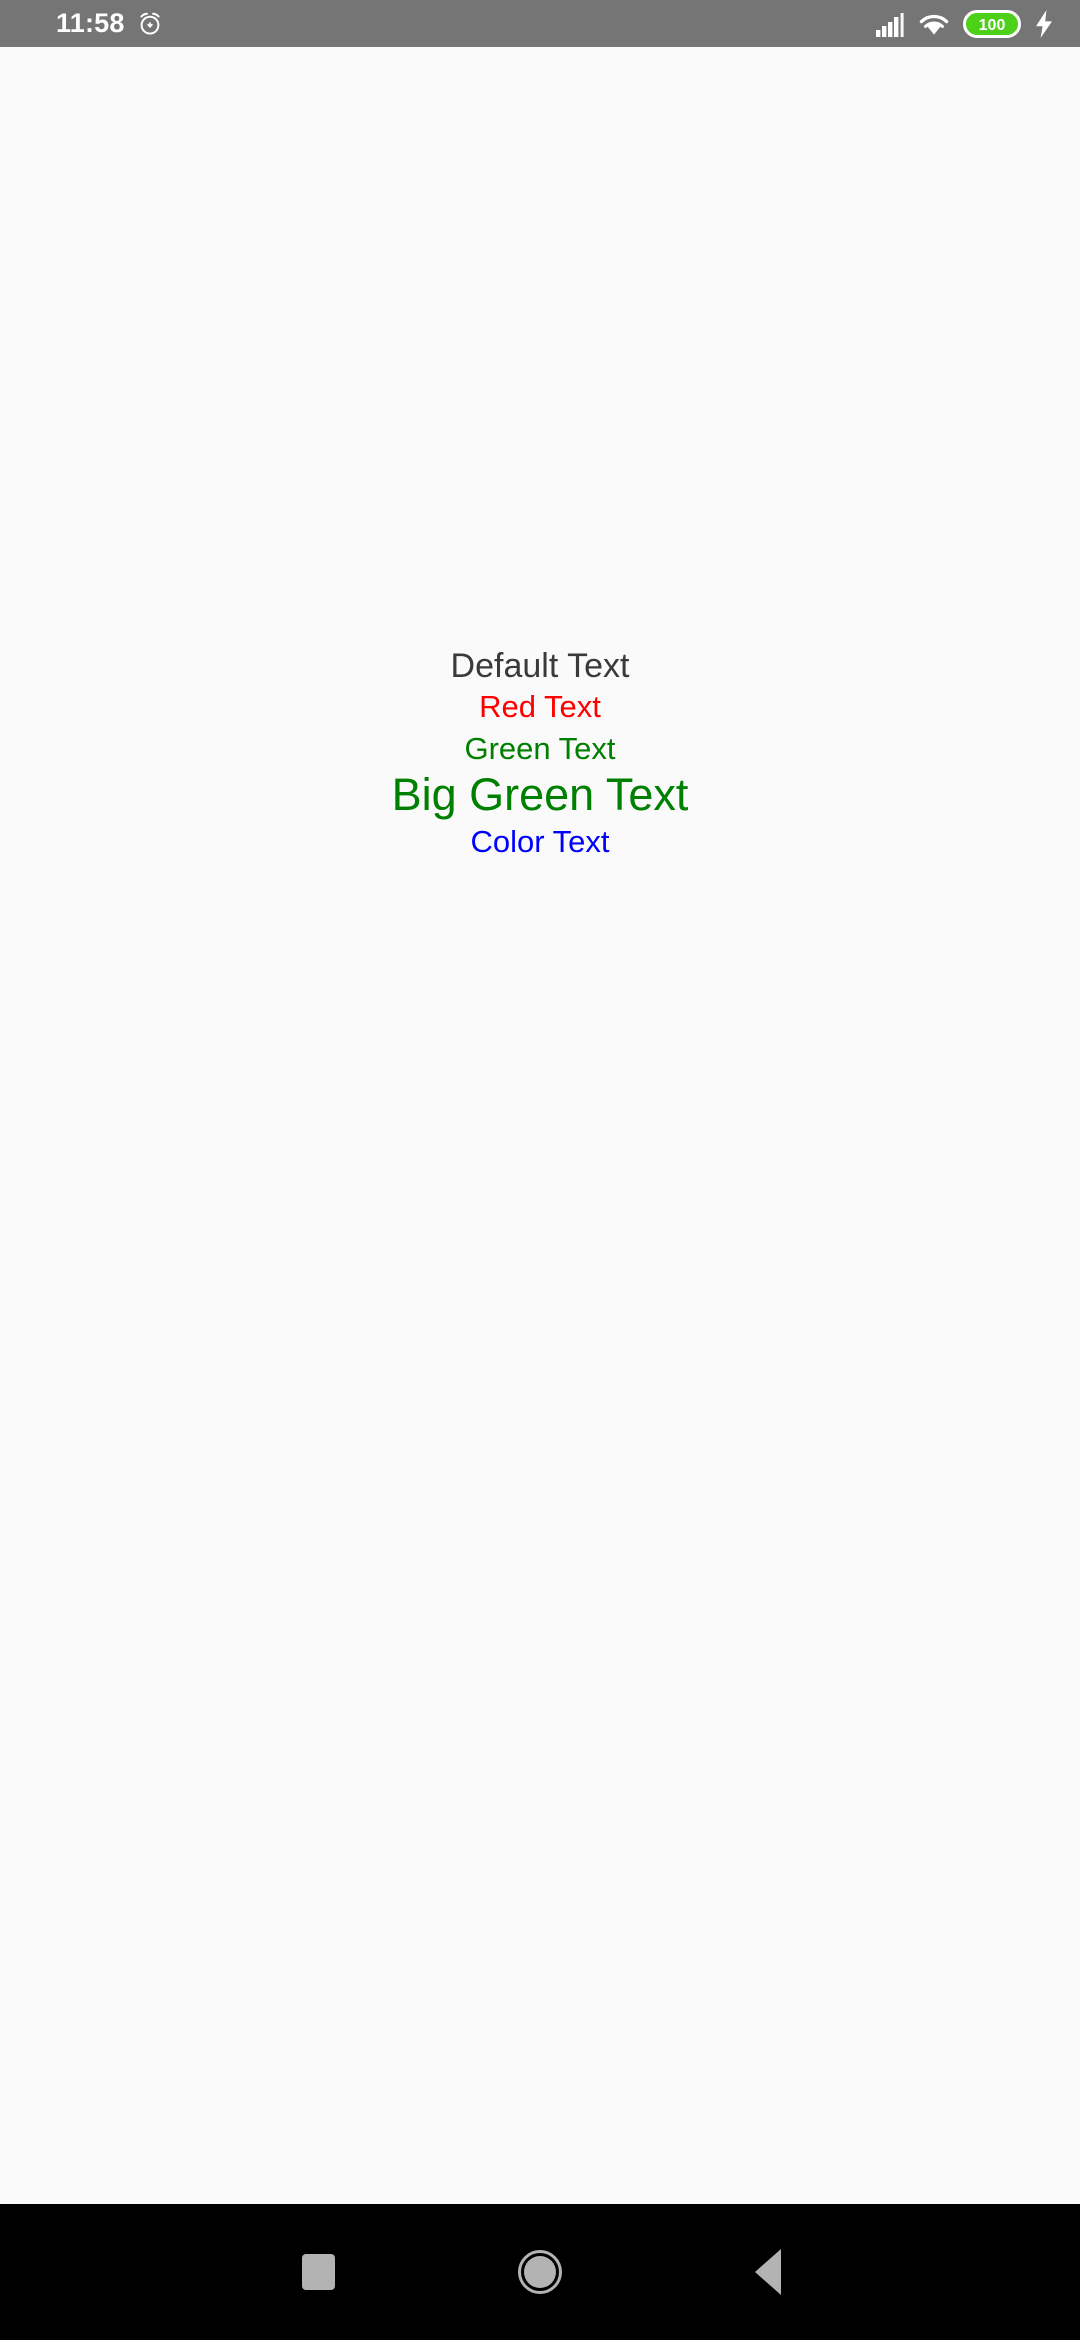  I want to click on text-big-green: Big Green Text, so click(540, 795).